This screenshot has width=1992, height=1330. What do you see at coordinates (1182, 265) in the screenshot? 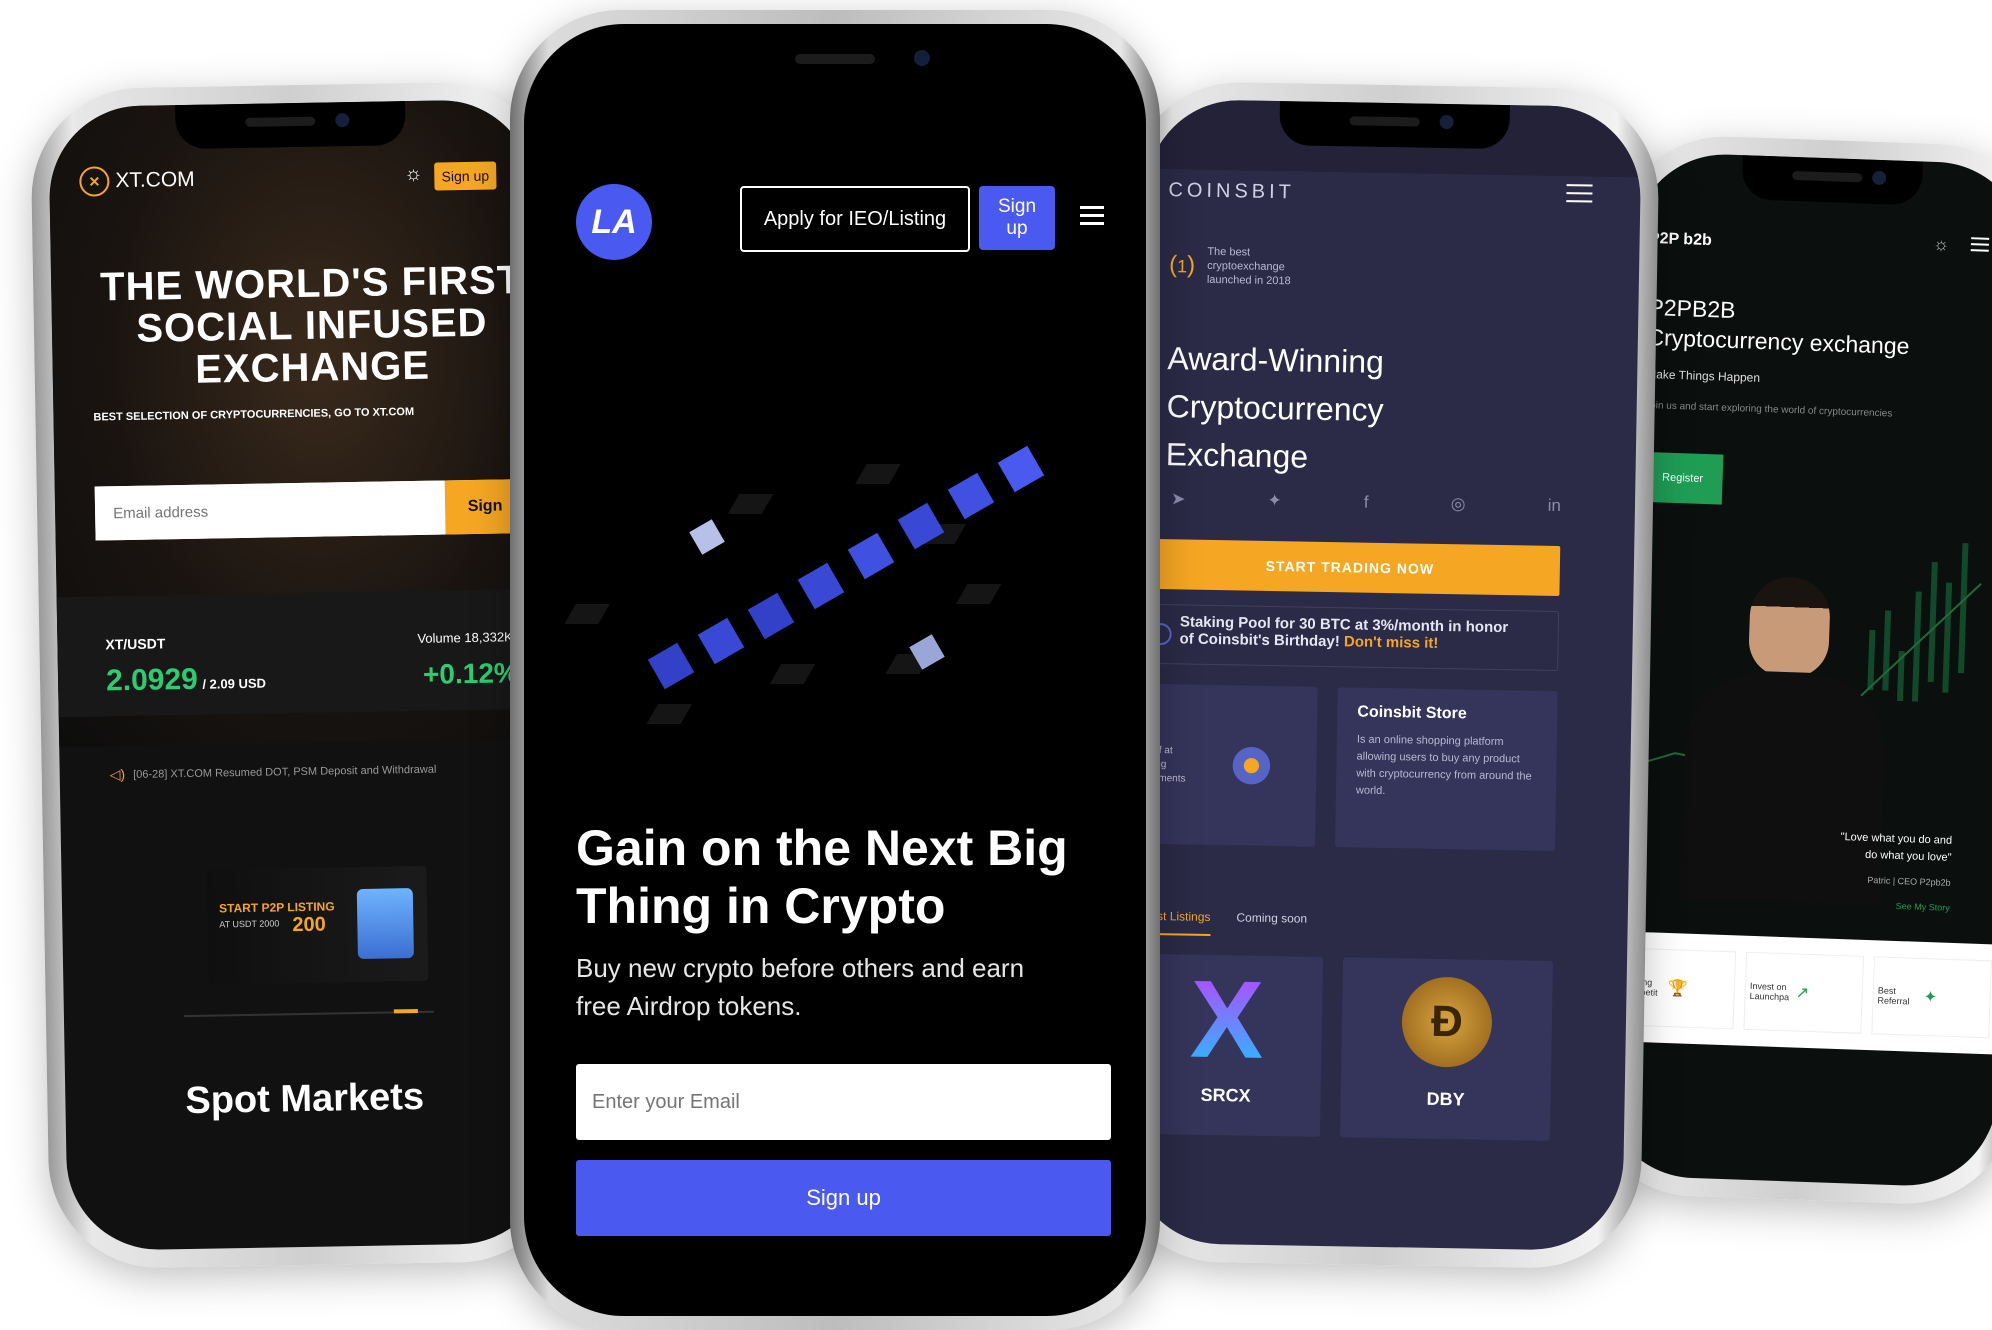
I see `laurel-icon: (1)` at bounding box center [1182, 265].